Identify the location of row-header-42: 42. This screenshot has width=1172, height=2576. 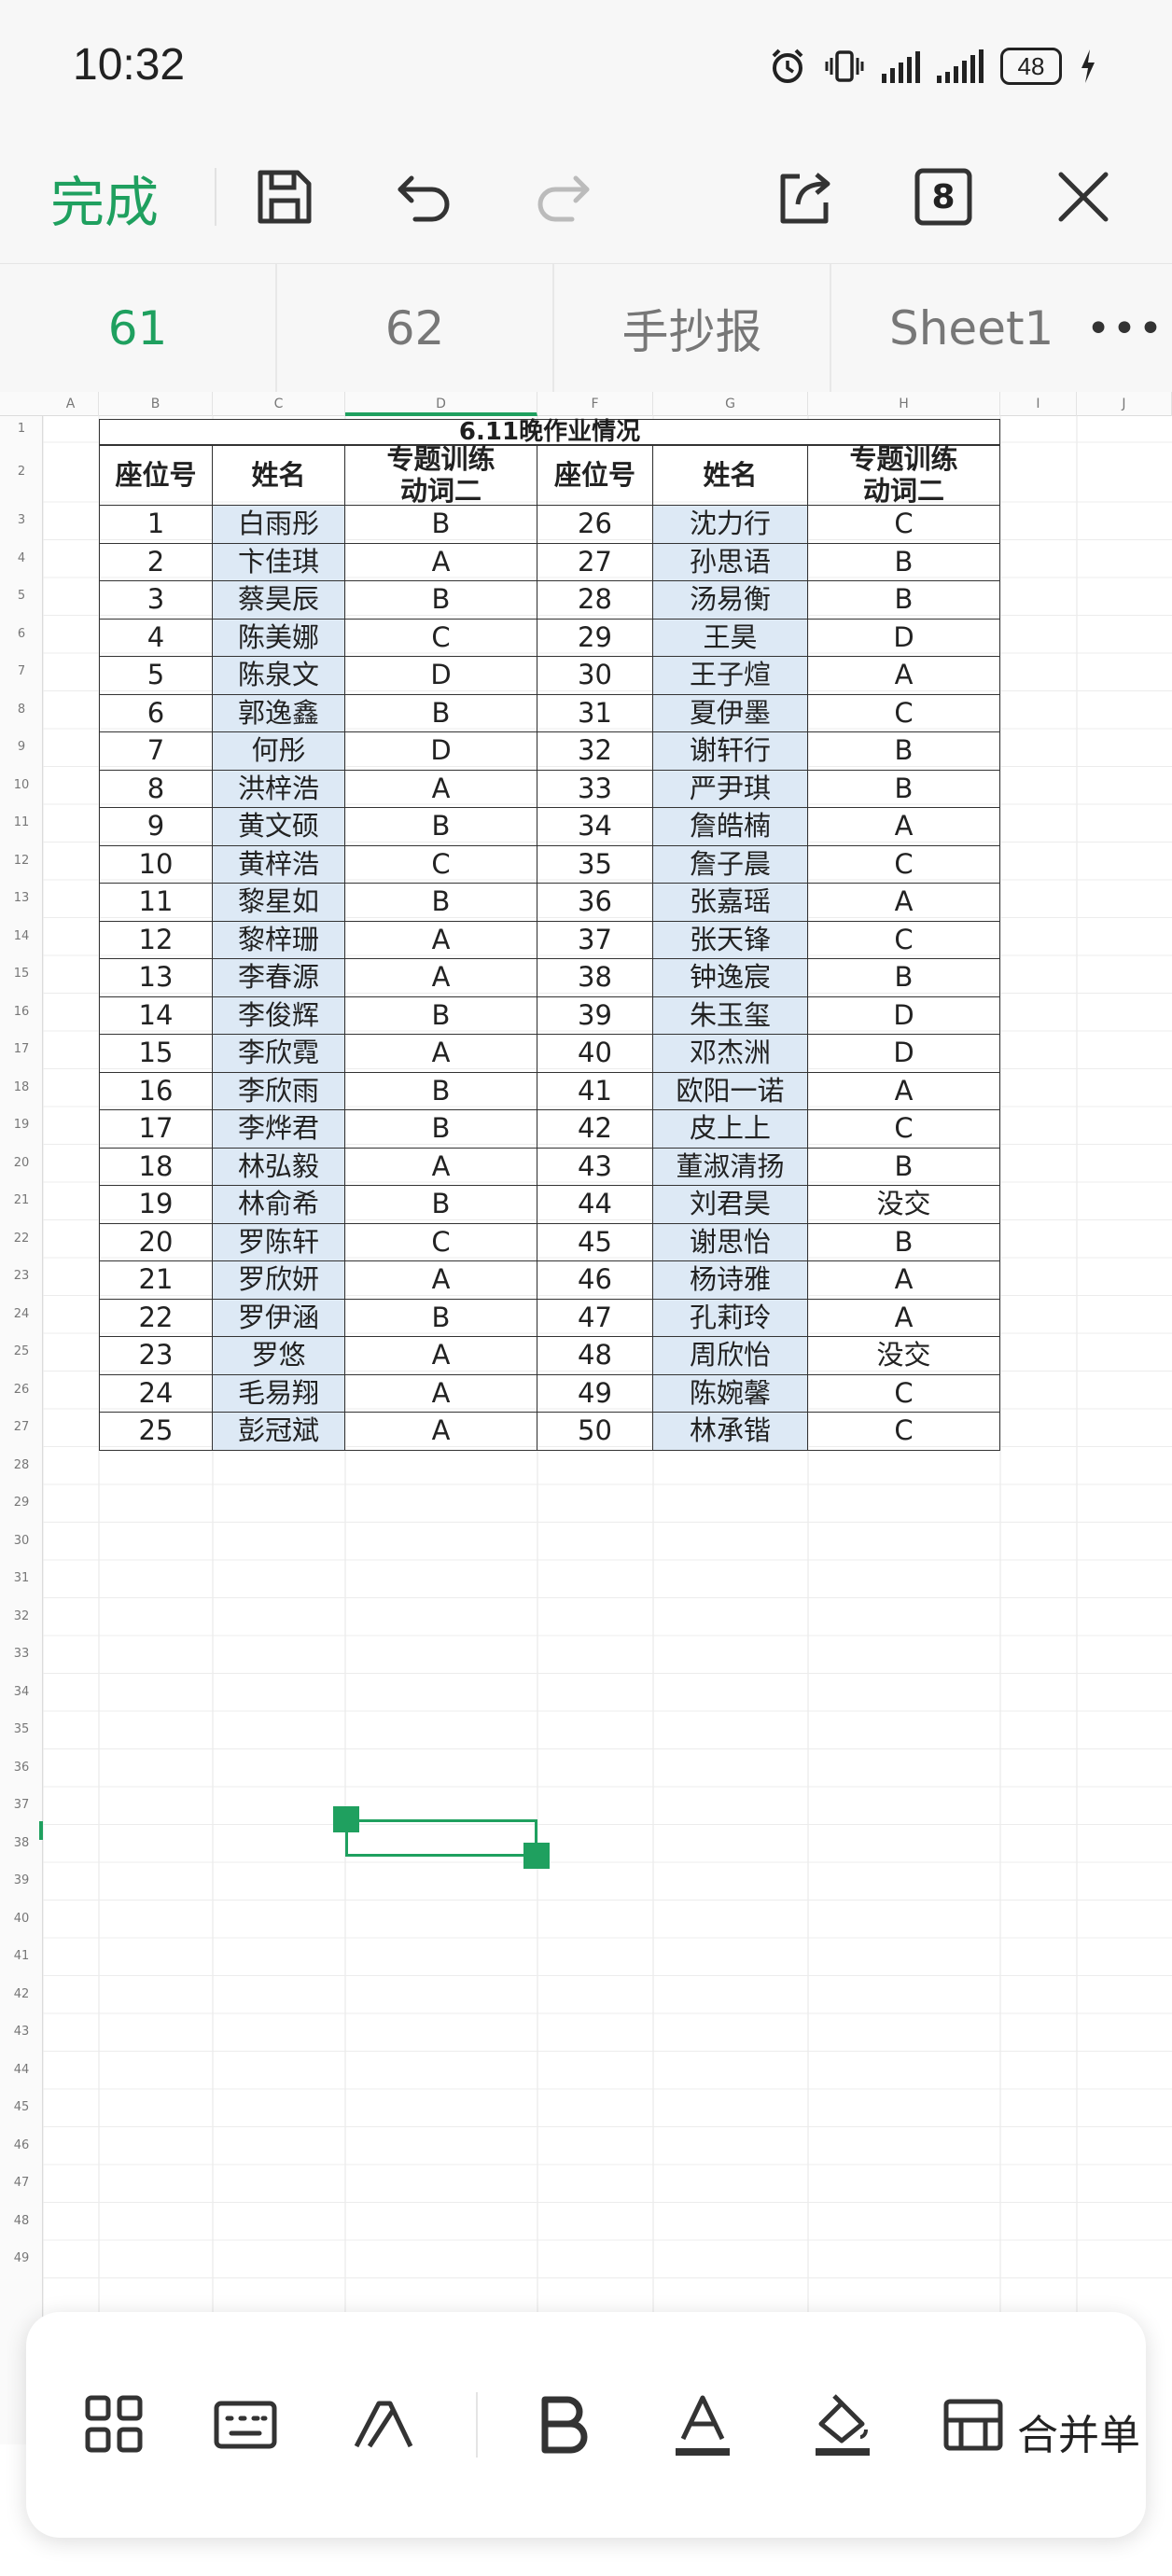
(21, 1994).